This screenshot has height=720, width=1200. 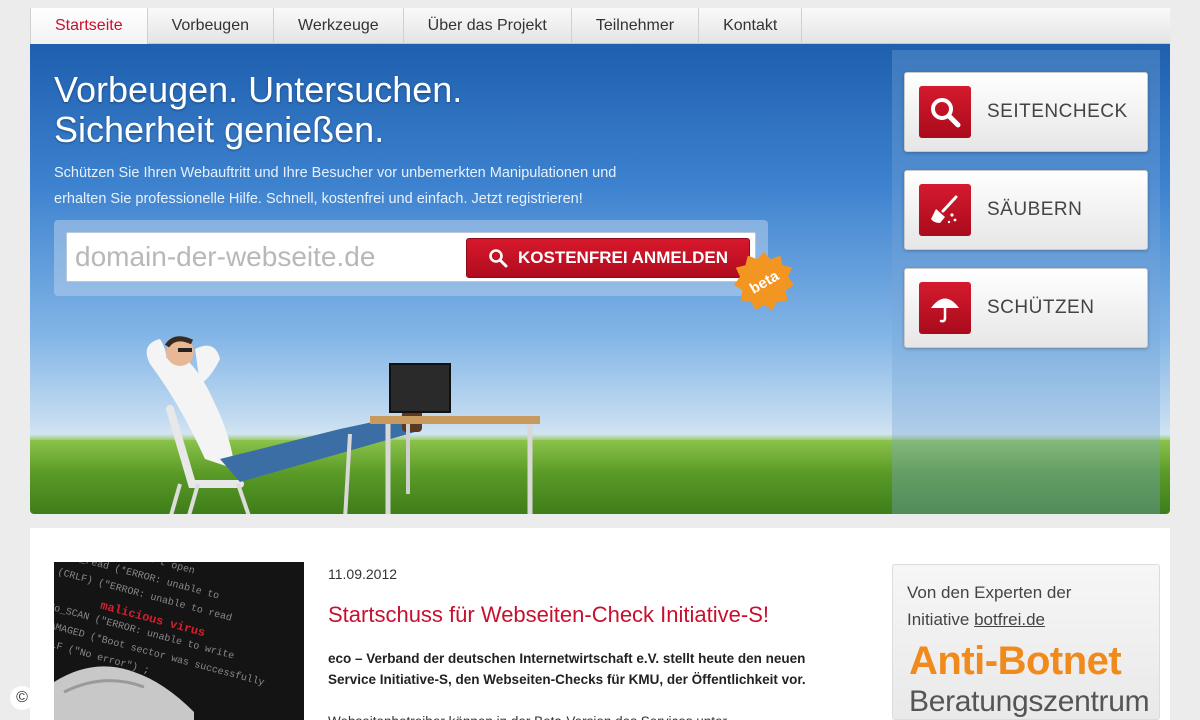 I want to click on search-icon, so click(x=498, y=258).